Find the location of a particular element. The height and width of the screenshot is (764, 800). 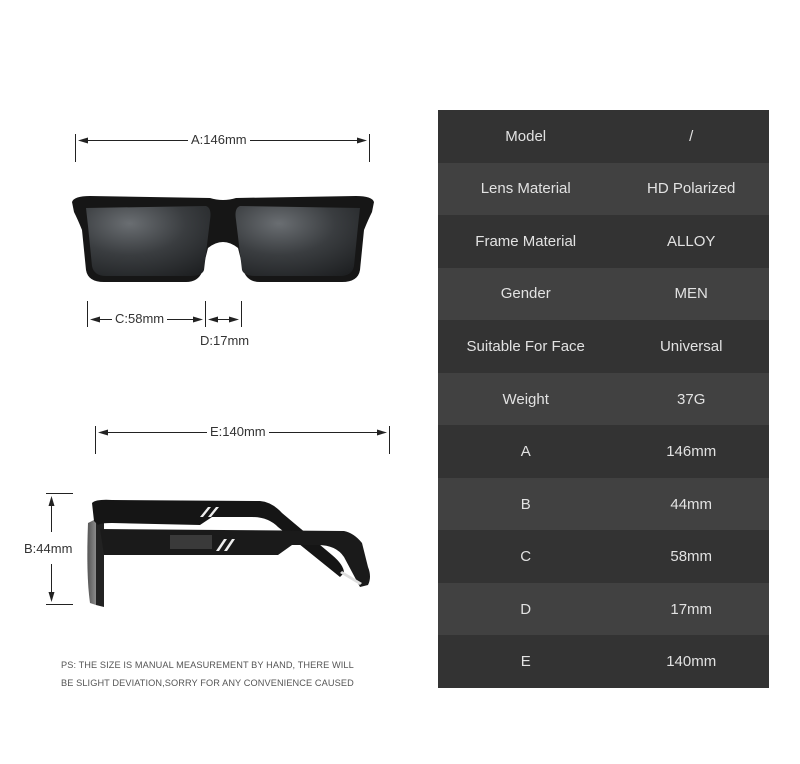

table-row: B 44mm is located at coordinates (603, 504).